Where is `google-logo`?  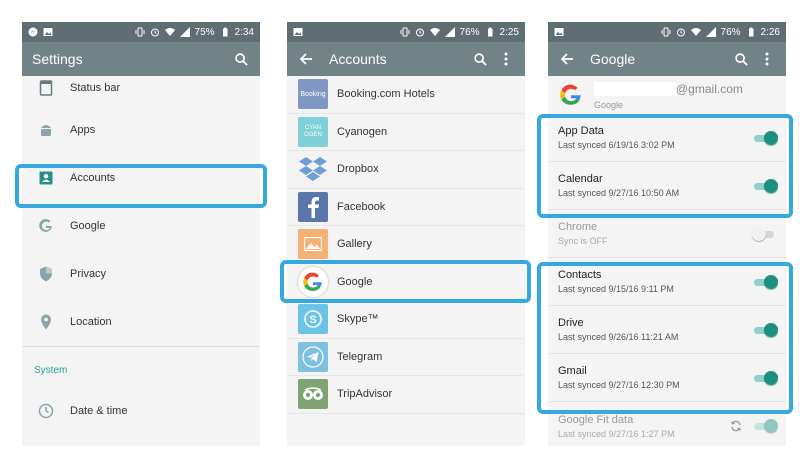 google-logo is located at coordinates (313, 281).